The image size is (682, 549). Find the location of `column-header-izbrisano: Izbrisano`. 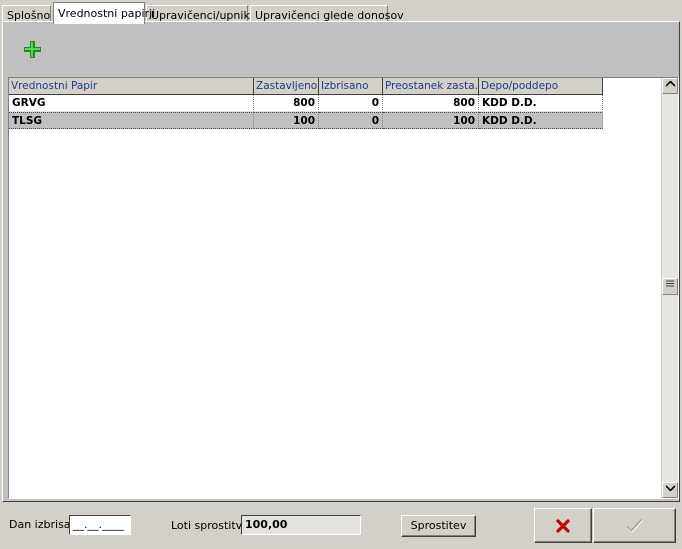

column-header-izbrisano: Izbrisano is located at coordinates (351, 86).